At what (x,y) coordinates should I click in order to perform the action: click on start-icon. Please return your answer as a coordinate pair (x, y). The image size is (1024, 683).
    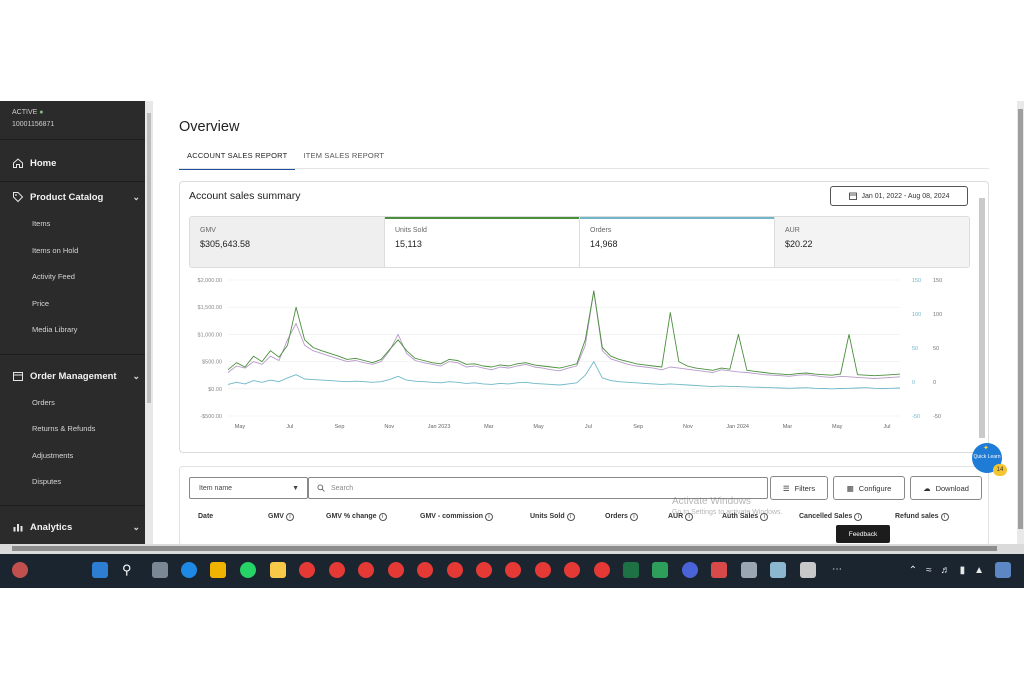
    Looking at the image, I should click on (100, 570).